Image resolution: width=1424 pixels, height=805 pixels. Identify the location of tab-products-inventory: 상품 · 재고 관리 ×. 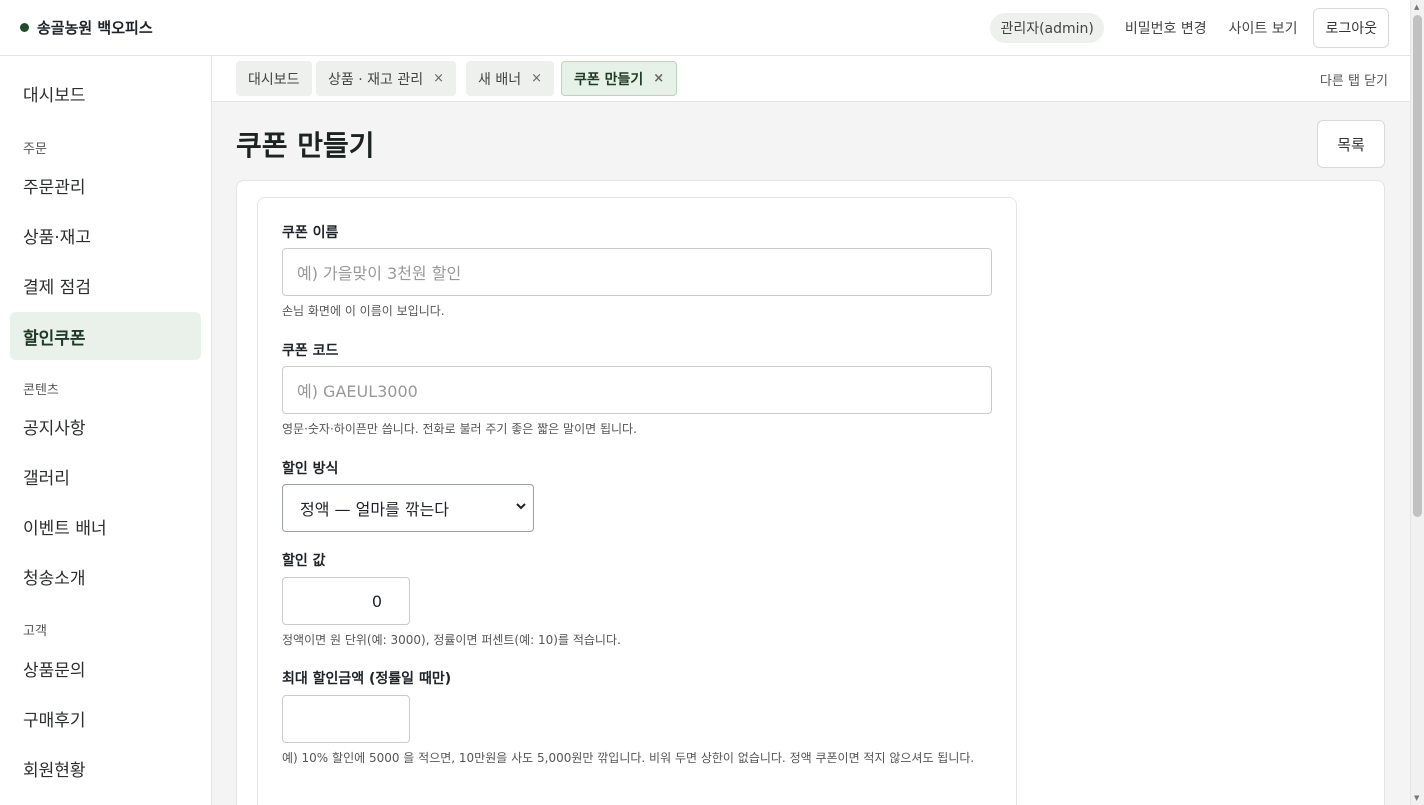
(386, 78).